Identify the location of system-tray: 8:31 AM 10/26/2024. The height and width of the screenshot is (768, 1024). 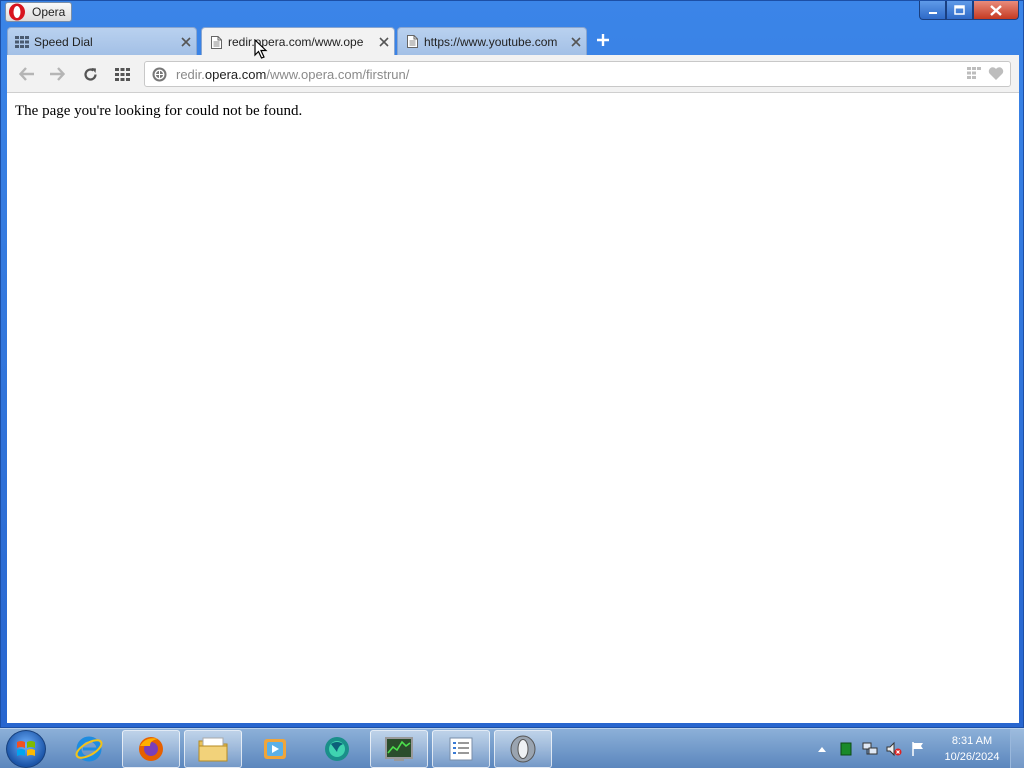
(917, 748).